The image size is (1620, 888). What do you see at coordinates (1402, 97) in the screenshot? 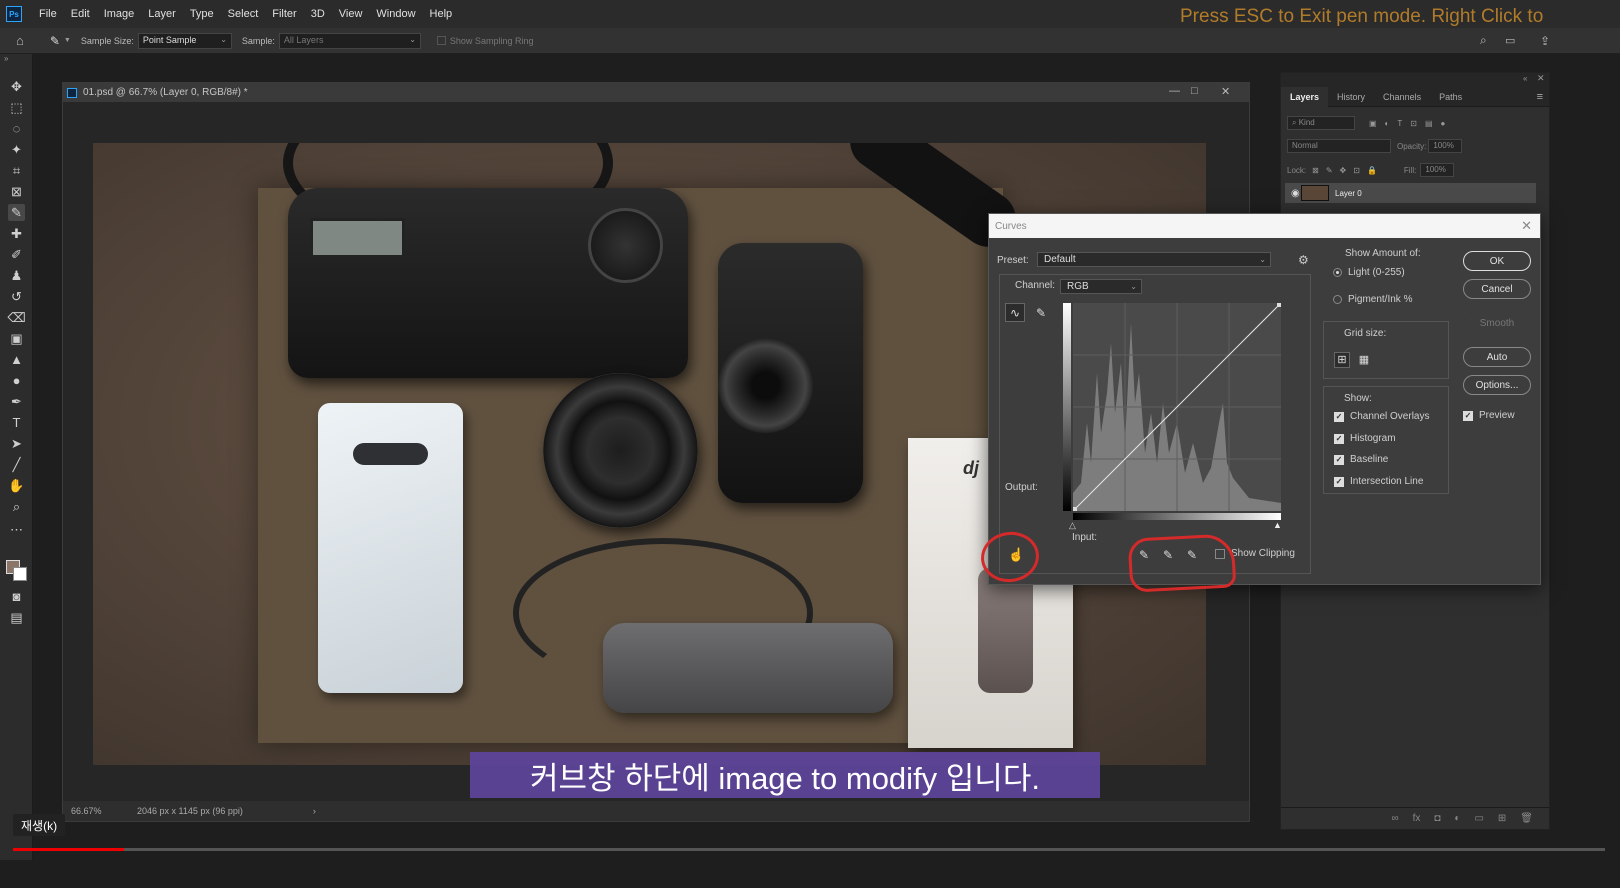
I see `tab-channels: Channels` at bounding box center [1402, 97].